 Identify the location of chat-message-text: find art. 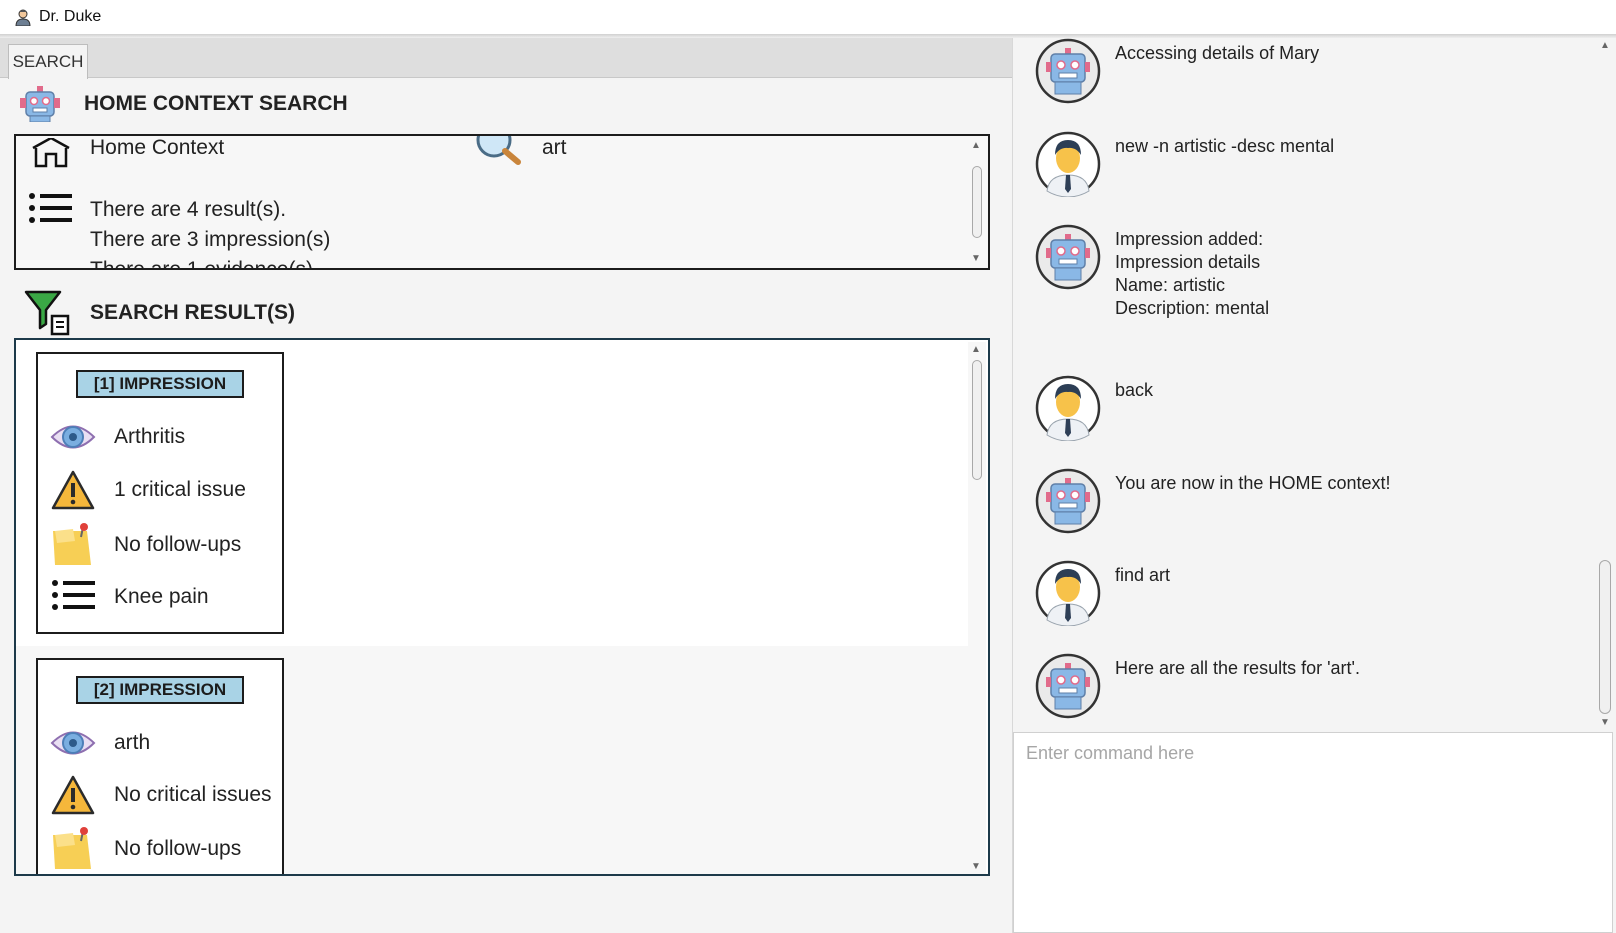
(1143, 575).